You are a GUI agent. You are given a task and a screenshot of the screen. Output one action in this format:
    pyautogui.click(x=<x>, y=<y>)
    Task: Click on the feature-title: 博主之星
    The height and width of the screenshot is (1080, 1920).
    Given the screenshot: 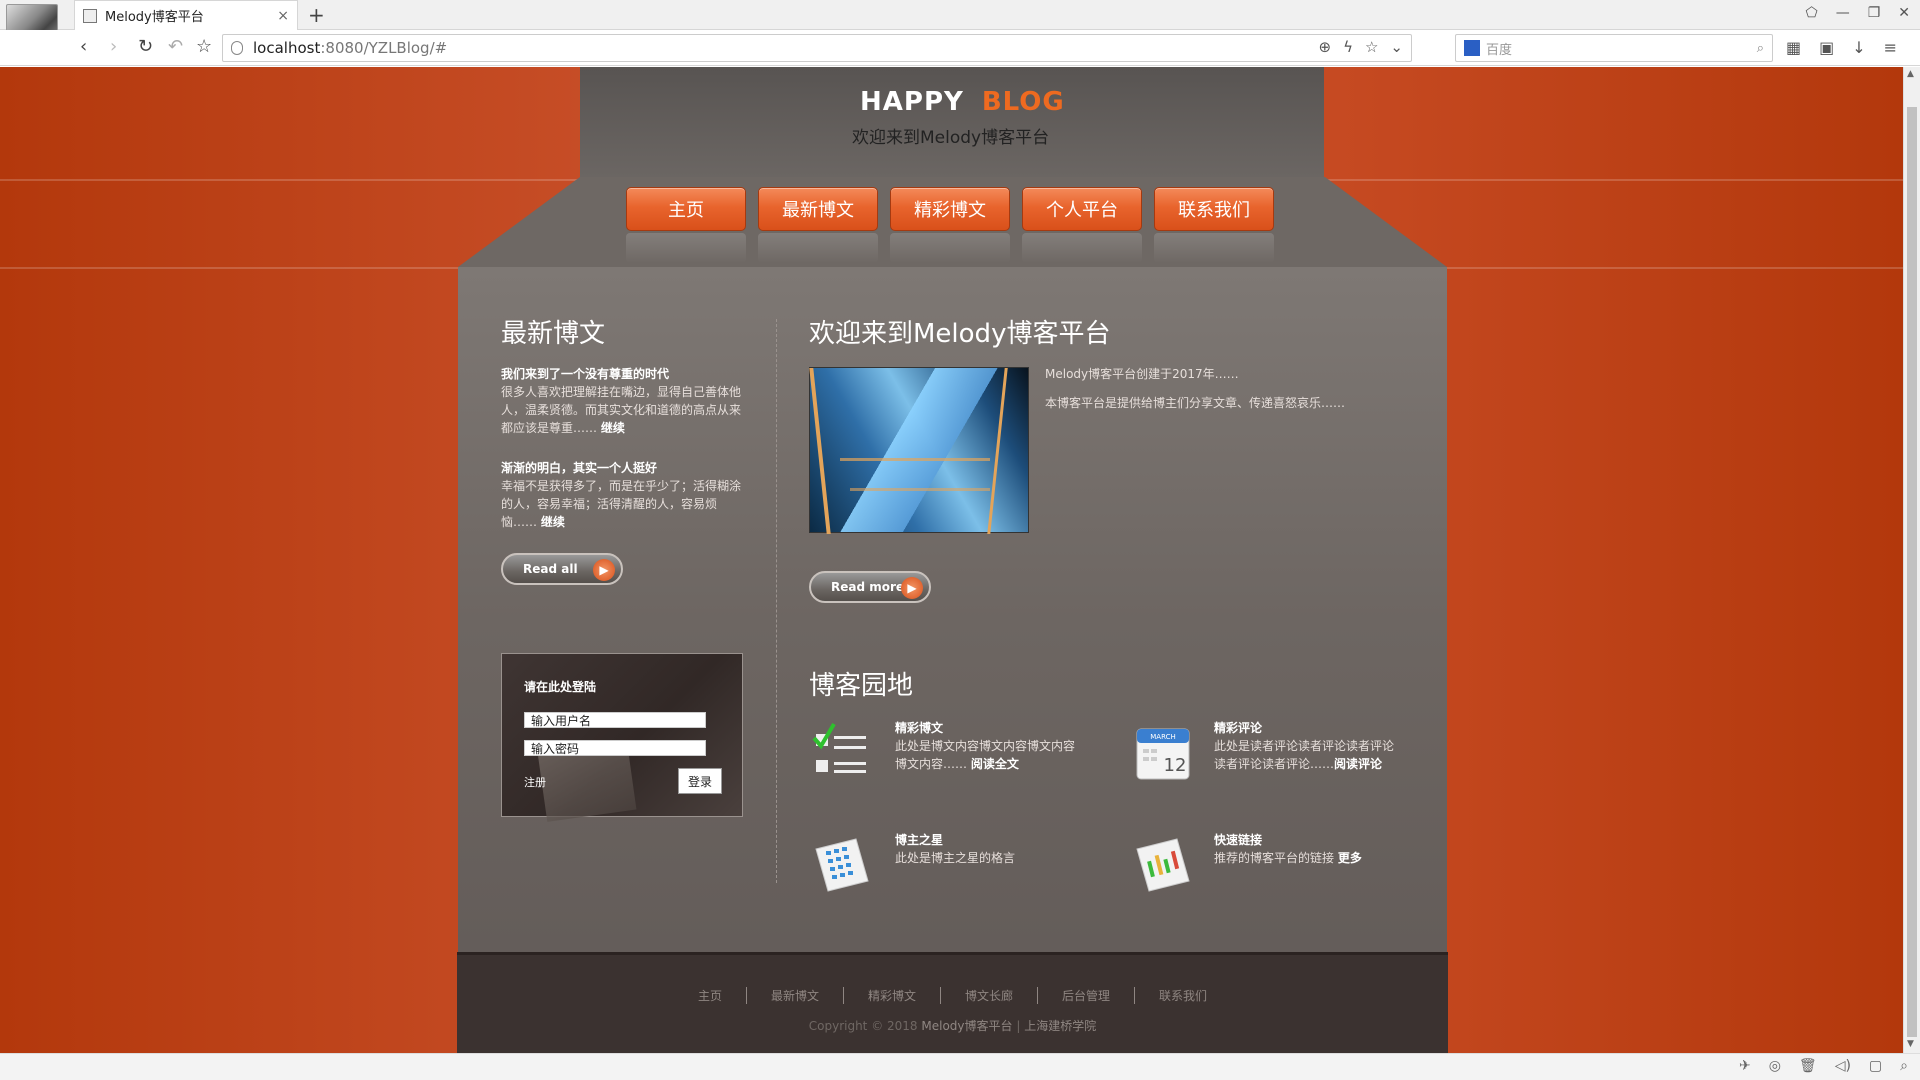 What is the action you would take?
    pyautogui.click(x=919, y=839)
    